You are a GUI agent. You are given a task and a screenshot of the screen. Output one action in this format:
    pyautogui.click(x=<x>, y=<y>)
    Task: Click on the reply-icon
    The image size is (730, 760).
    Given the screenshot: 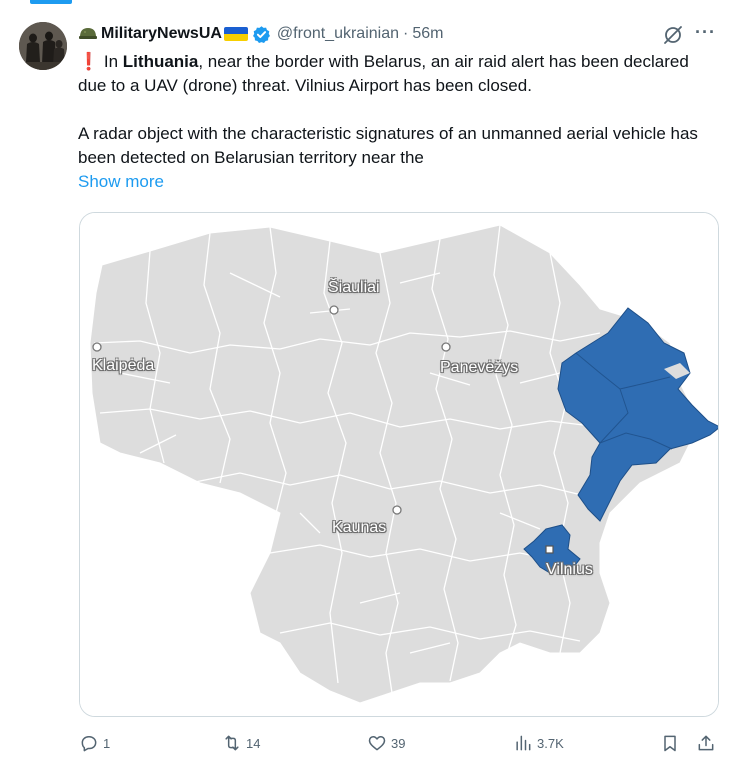 What is the action you would take?
    pyautogui.click(x=89, y=744)
    